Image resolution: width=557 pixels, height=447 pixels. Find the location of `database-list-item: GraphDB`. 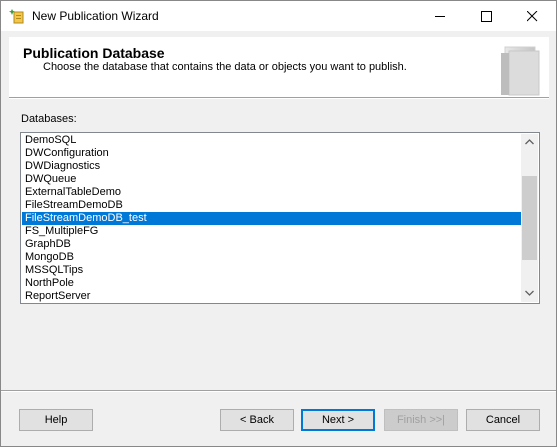

database-list-item: GraphDB is located at coordinates (272, 244).